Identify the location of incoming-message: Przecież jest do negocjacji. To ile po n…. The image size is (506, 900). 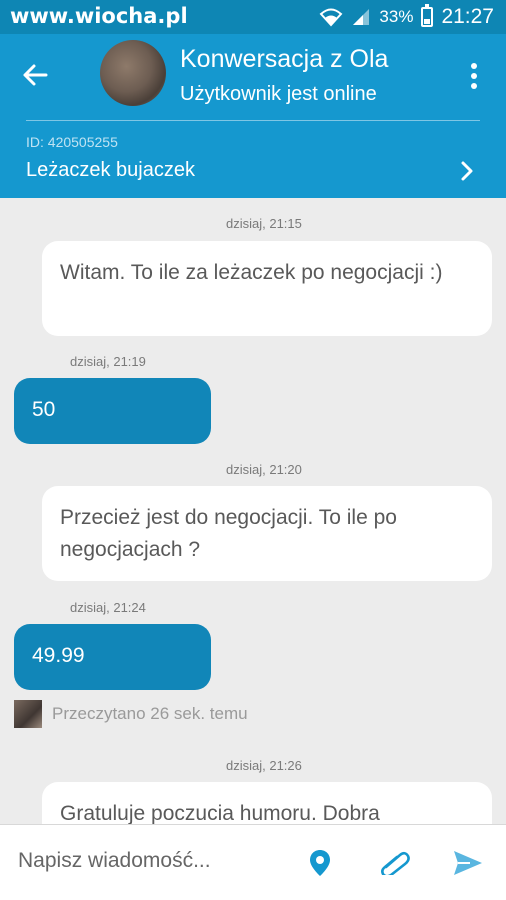
(267, 533).